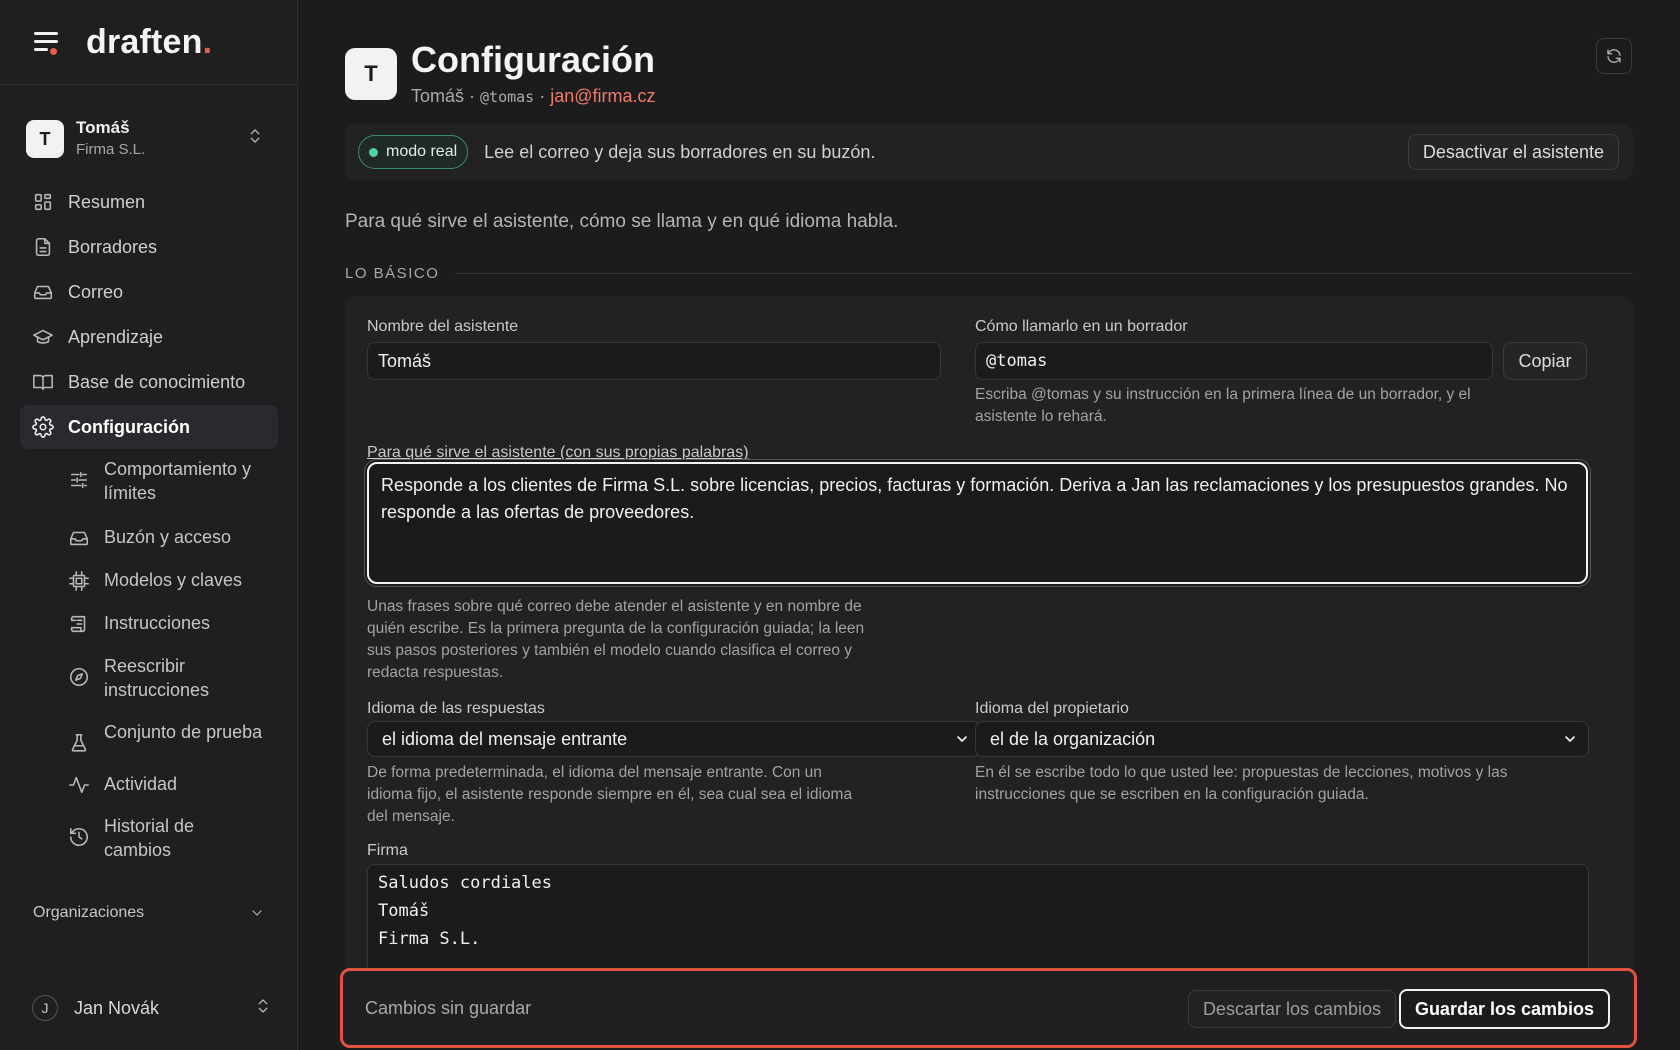 The width and height of the screenshot is (1680, 1050). Describe the element at coordinates (89, 912) in the screenshot. I see `organizations-label: Organizaciones` at that location.